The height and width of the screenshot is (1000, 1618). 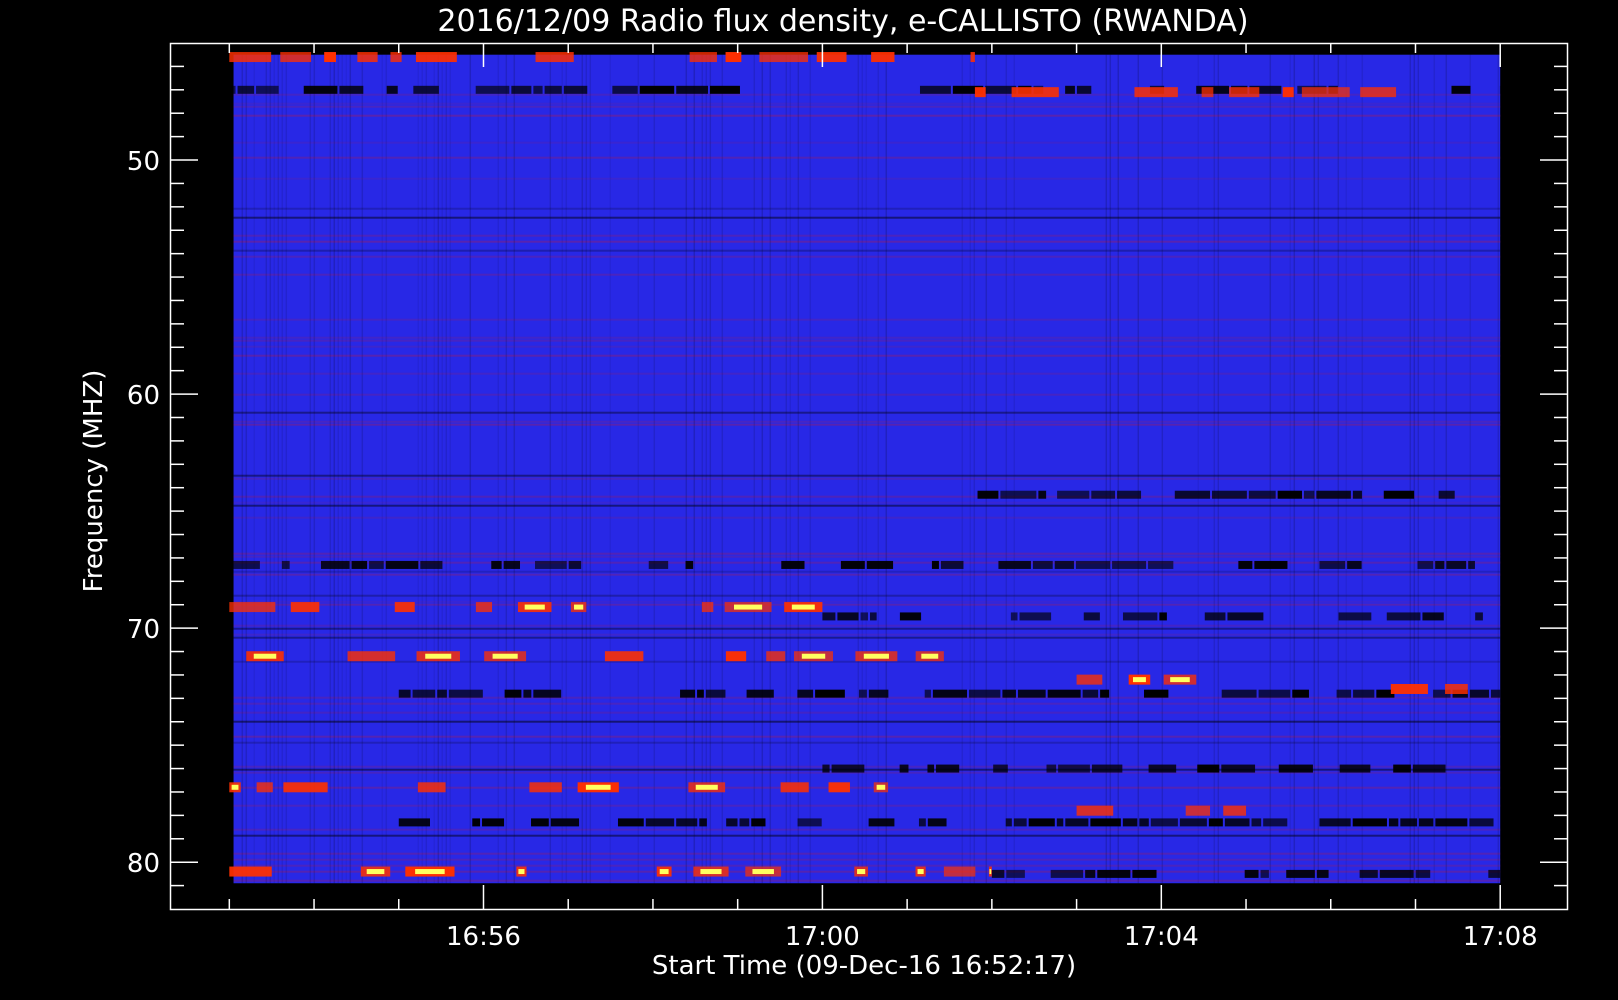 I want to click on x-tick-label: 17:00, so click(x=822, y=937).